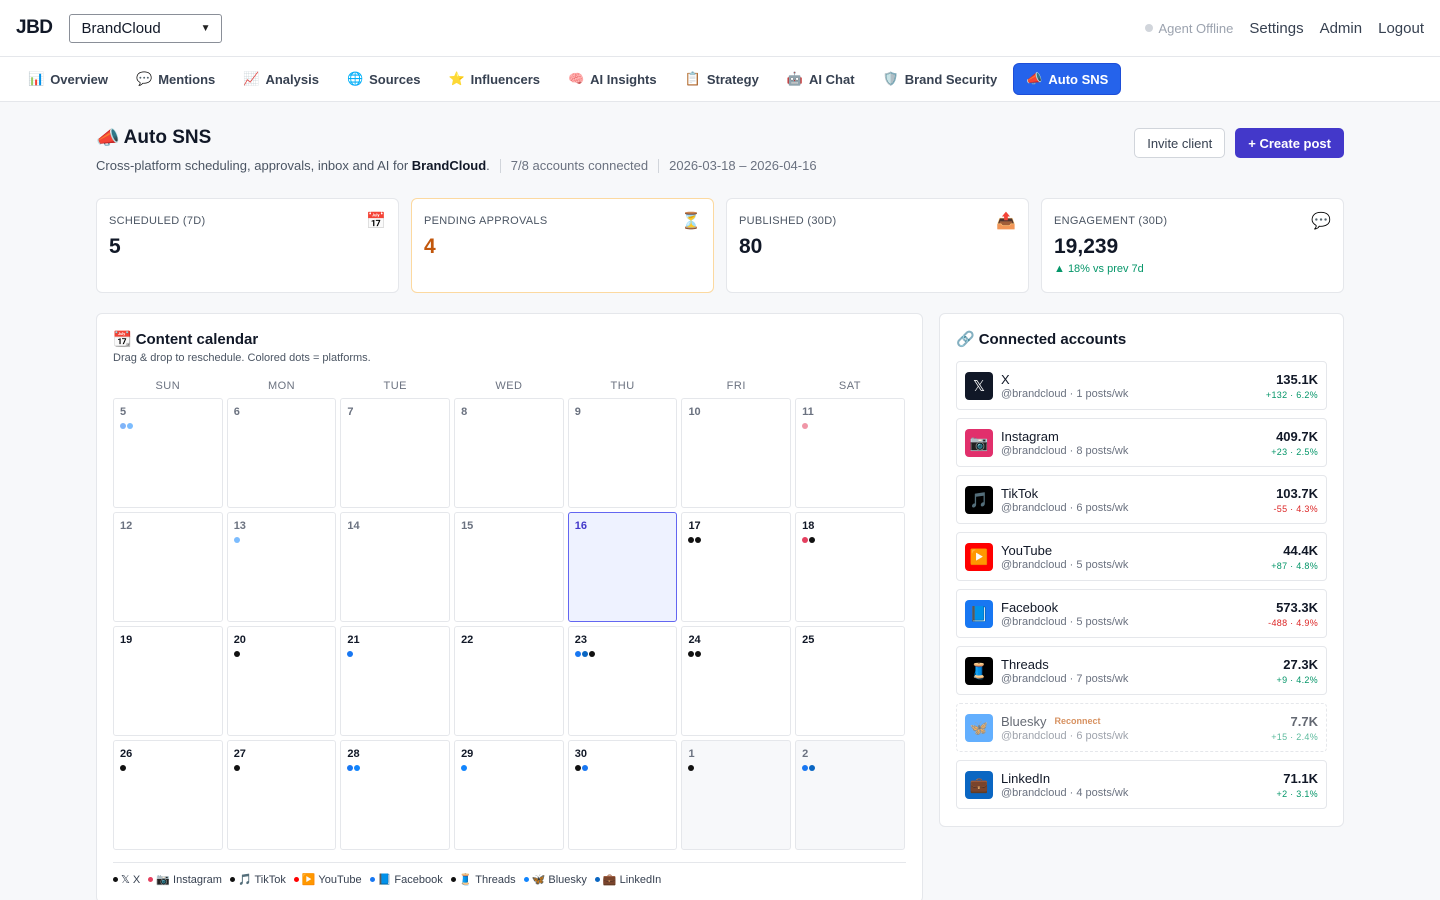 Image resolution: width=1440 pixels, height=900 pixels. I want to click on account-stats: 135.1K +132 · 6.2%, so click(1292, 386).